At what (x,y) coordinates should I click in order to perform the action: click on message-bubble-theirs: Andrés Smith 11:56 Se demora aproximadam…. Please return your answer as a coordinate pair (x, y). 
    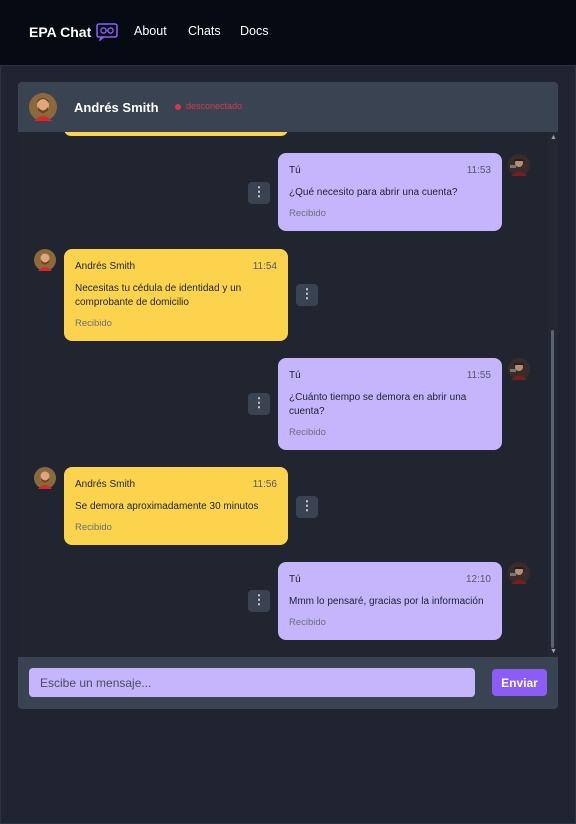
    Looking at the image, I should click on (176, 506).